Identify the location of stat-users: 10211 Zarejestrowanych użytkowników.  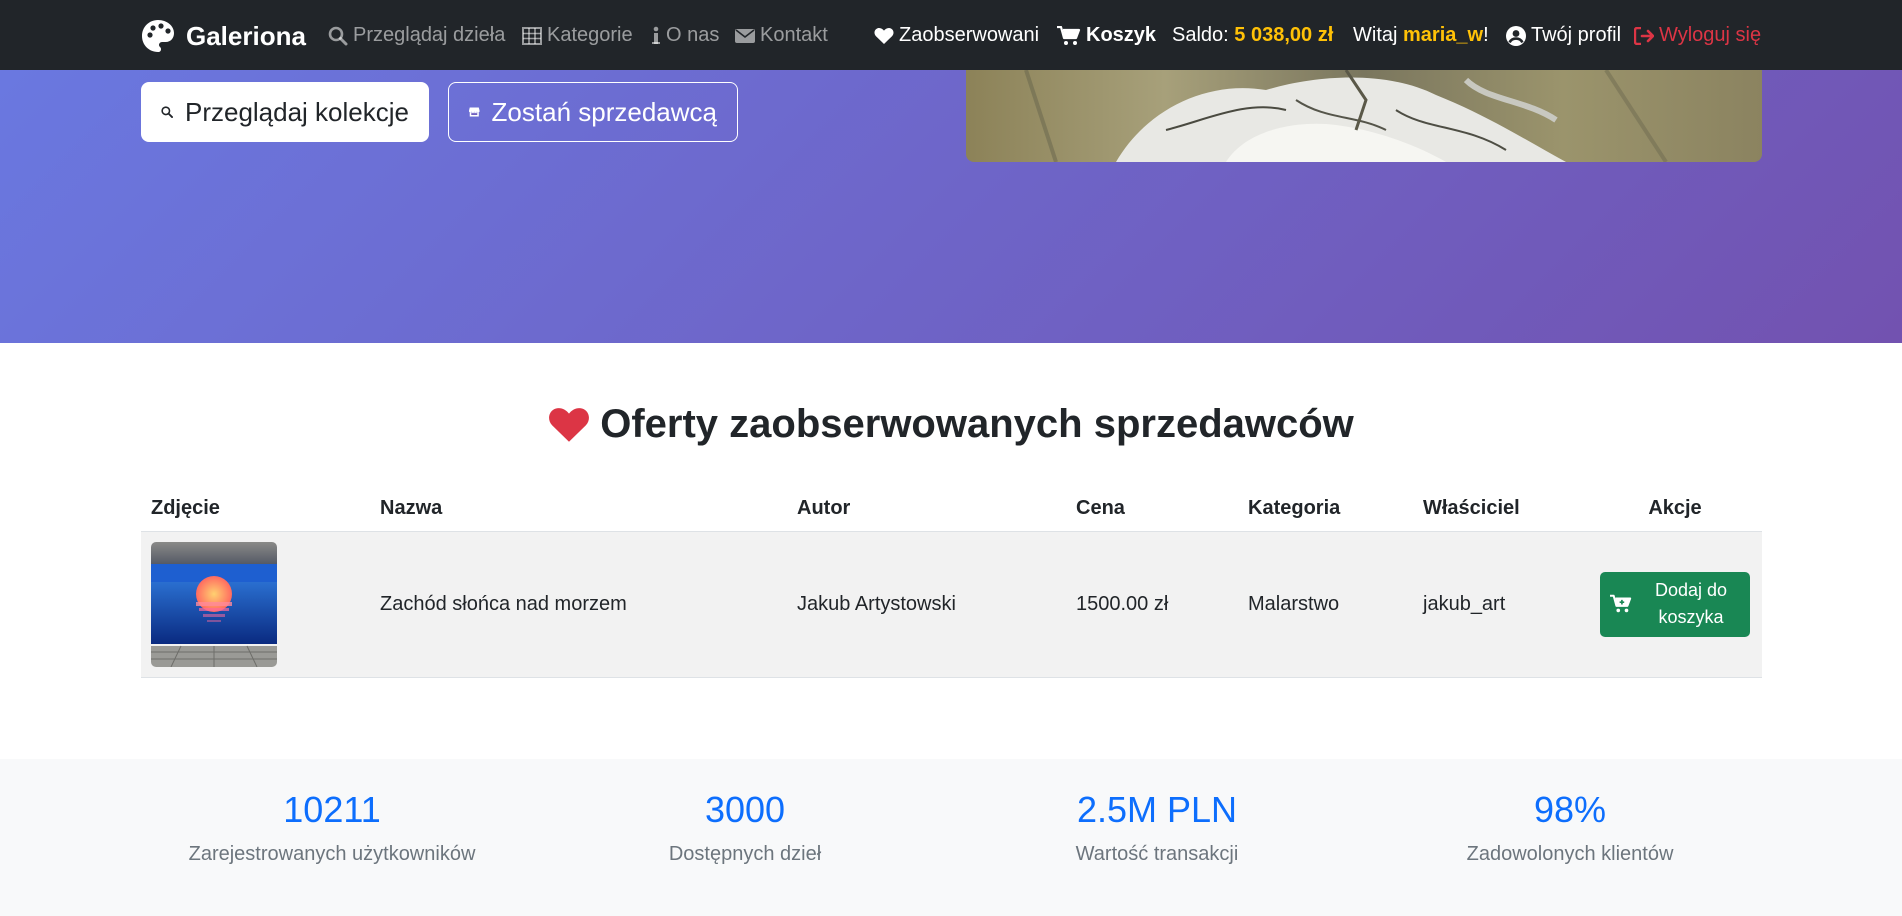
(332, 827).